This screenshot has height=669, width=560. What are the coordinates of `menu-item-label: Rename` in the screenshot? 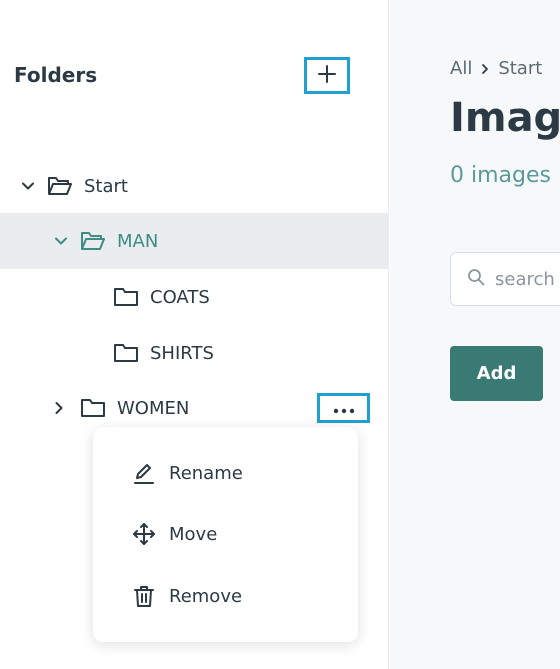 It's located at (206, 473).